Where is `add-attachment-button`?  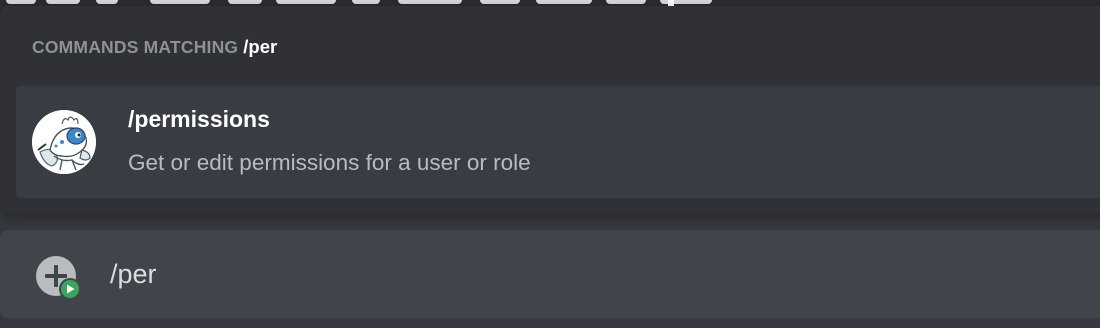
add-attachment-button is located at coordinates (58, 278).